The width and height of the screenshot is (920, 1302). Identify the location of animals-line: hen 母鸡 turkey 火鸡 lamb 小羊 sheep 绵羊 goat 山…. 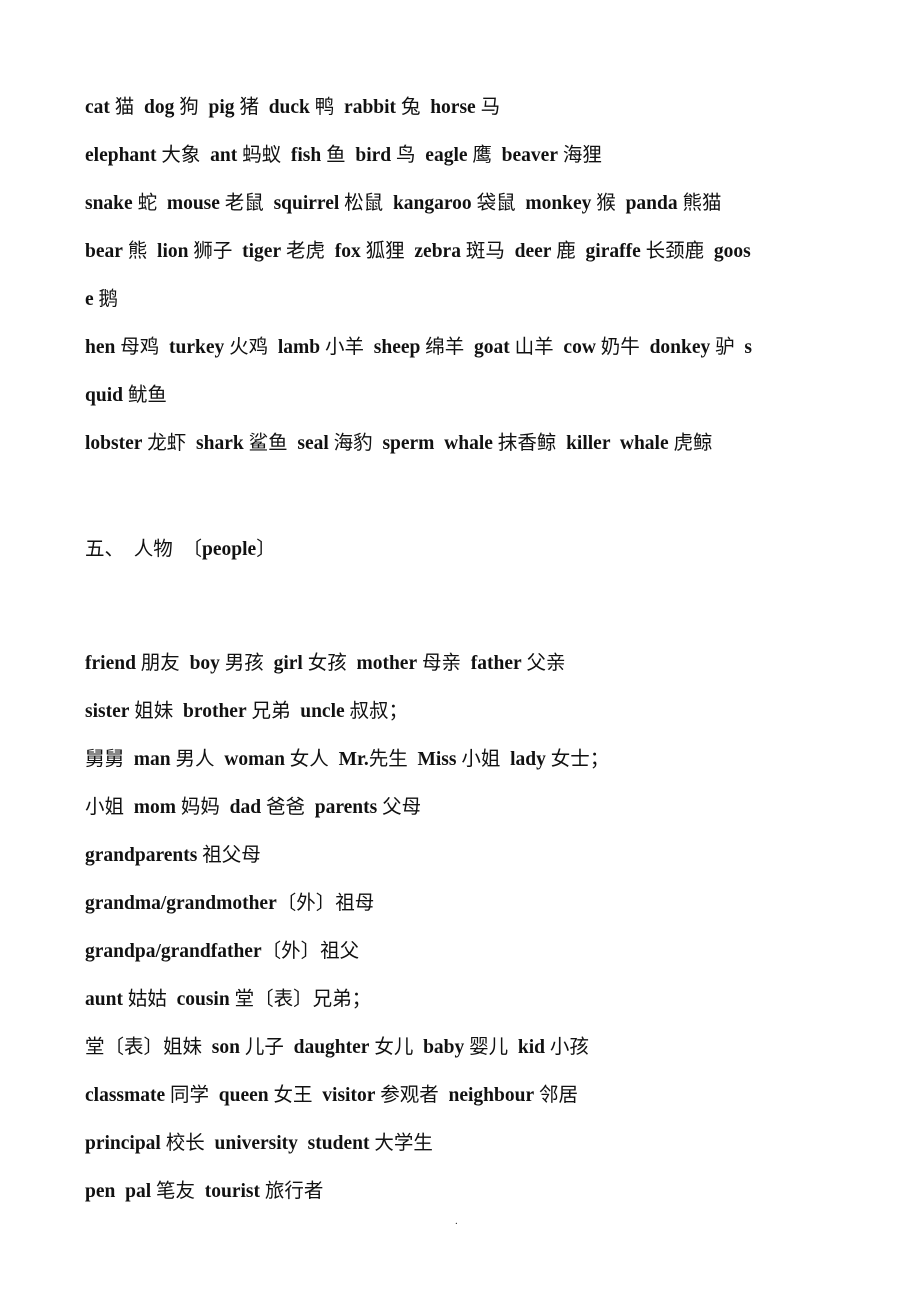
(465, 348).